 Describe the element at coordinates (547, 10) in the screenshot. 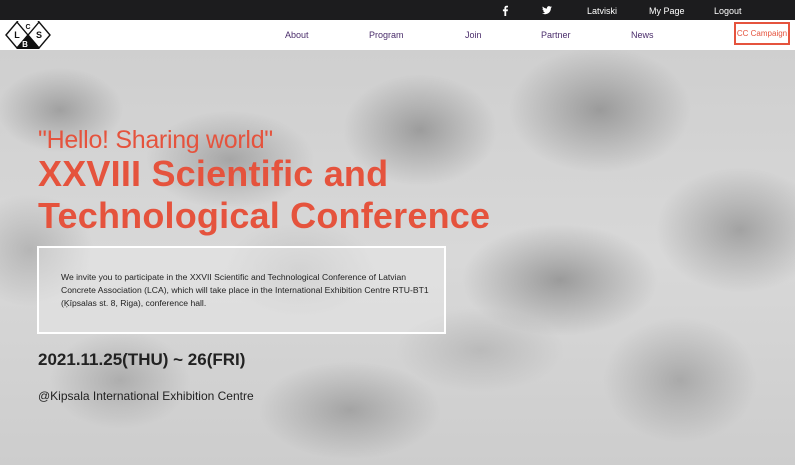

I see `twitter-icon` at that location.